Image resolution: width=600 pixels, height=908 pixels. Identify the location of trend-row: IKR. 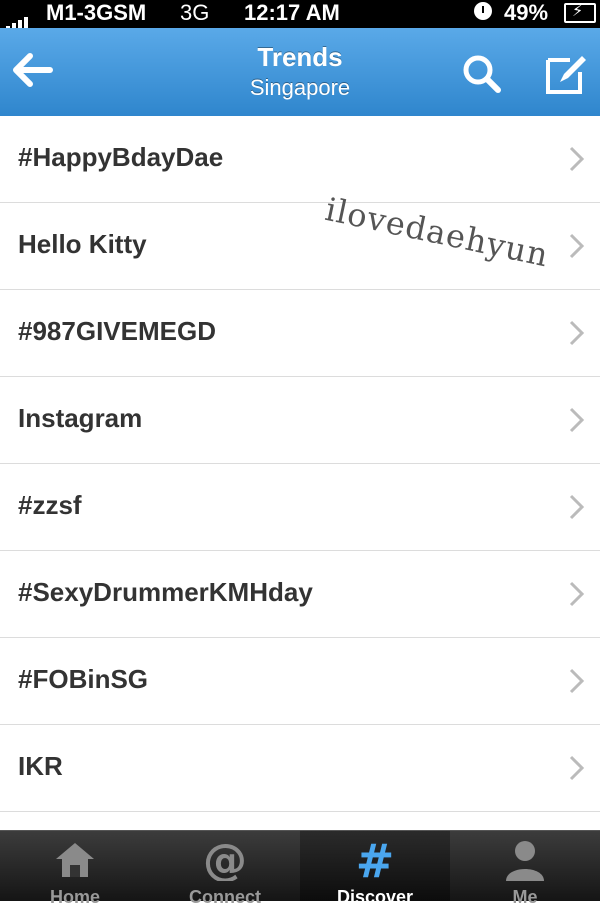
(300, 768).